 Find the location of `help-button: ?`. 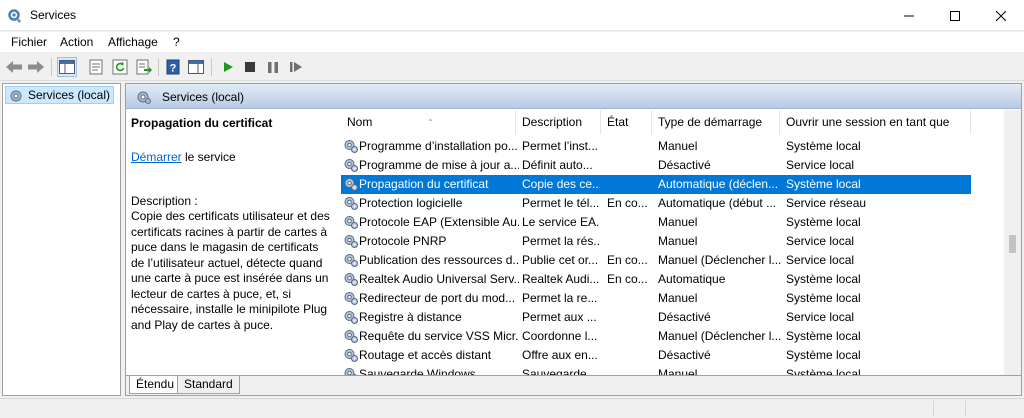

help-button: ? is located at coordinates (173, 67).